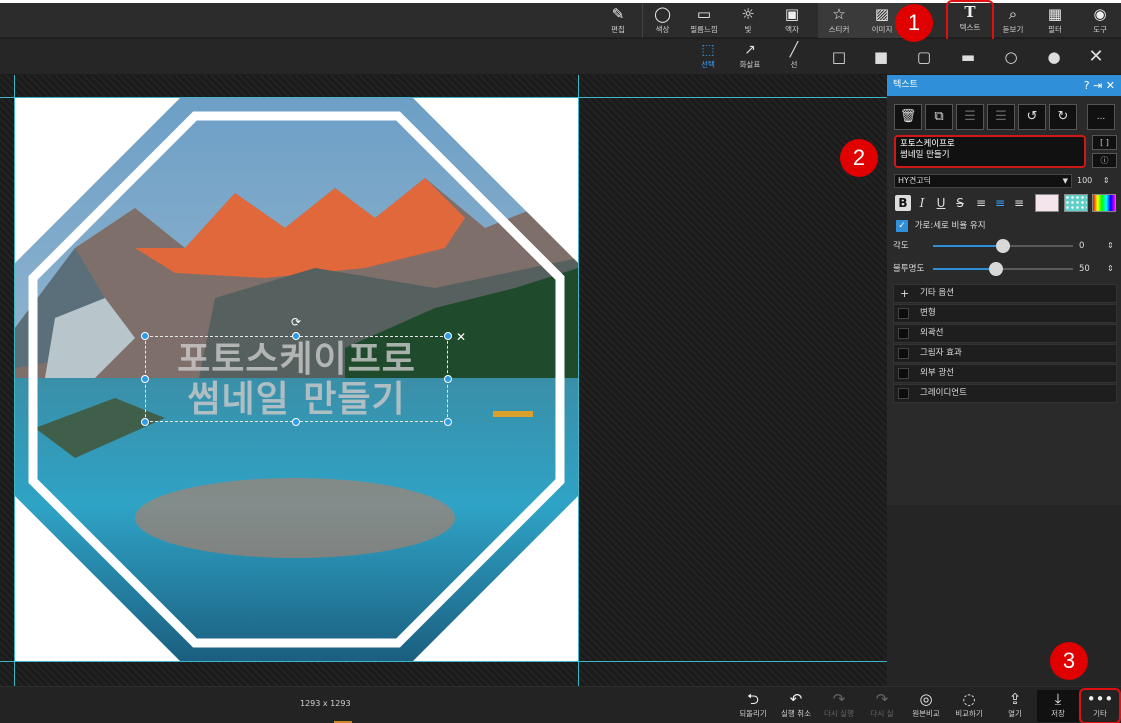 The height and width of the screenshot is (723, 1121). I want to click on font-select: HY견고딕 ▼, so click(983, 181).